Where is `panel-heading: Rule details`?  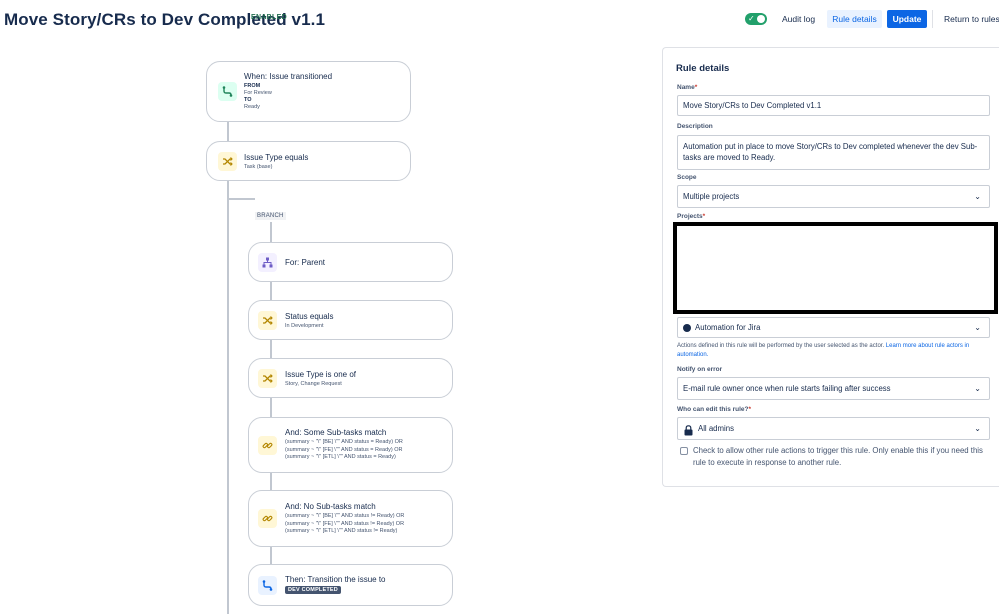 panel-heading: Rule details is located at coordinates (703, 68).